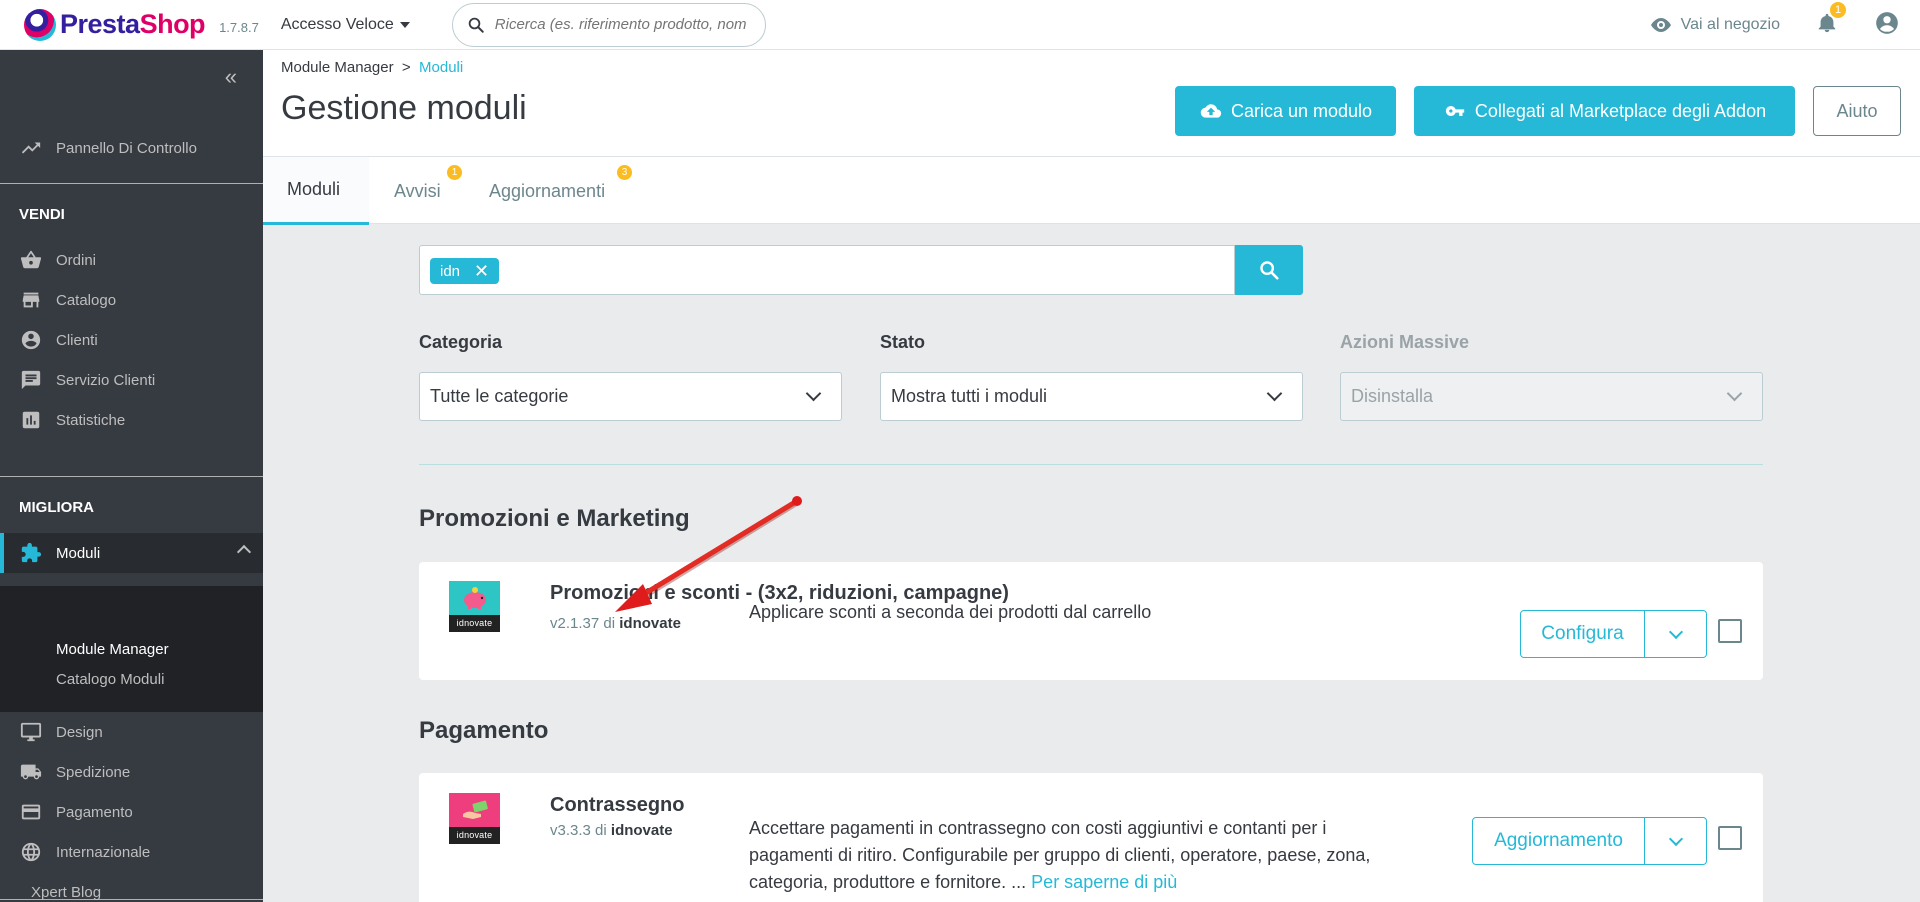 This screenshot has height=902, width=1920. I want to click on prestashop-logo: PrestaShop, so click(115, 24).